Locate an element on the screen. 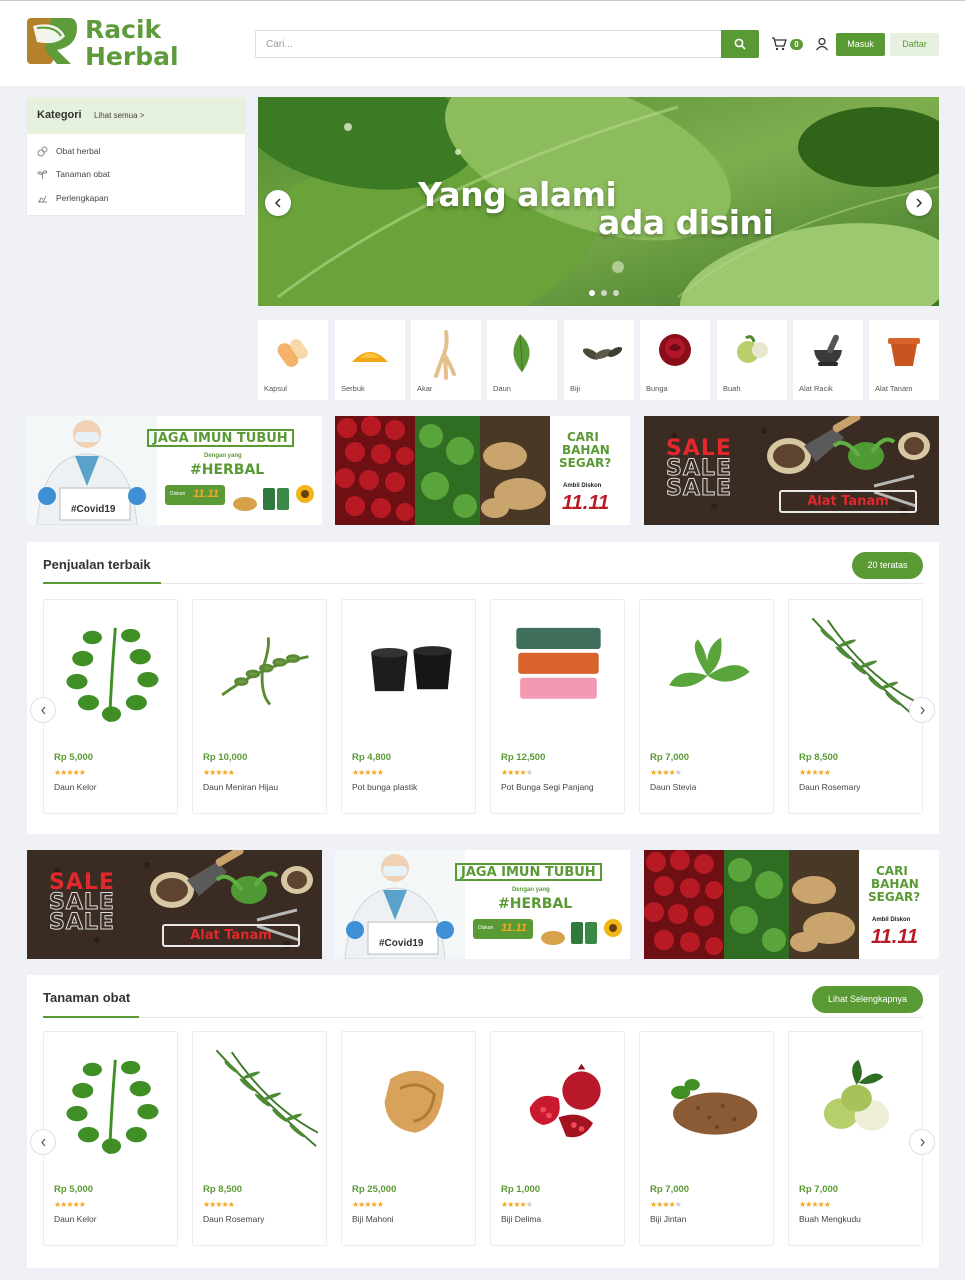 The height and width of the screenshot is (1280, 965). medicinal-plants-next-button is located at coordinates (922, 1142).